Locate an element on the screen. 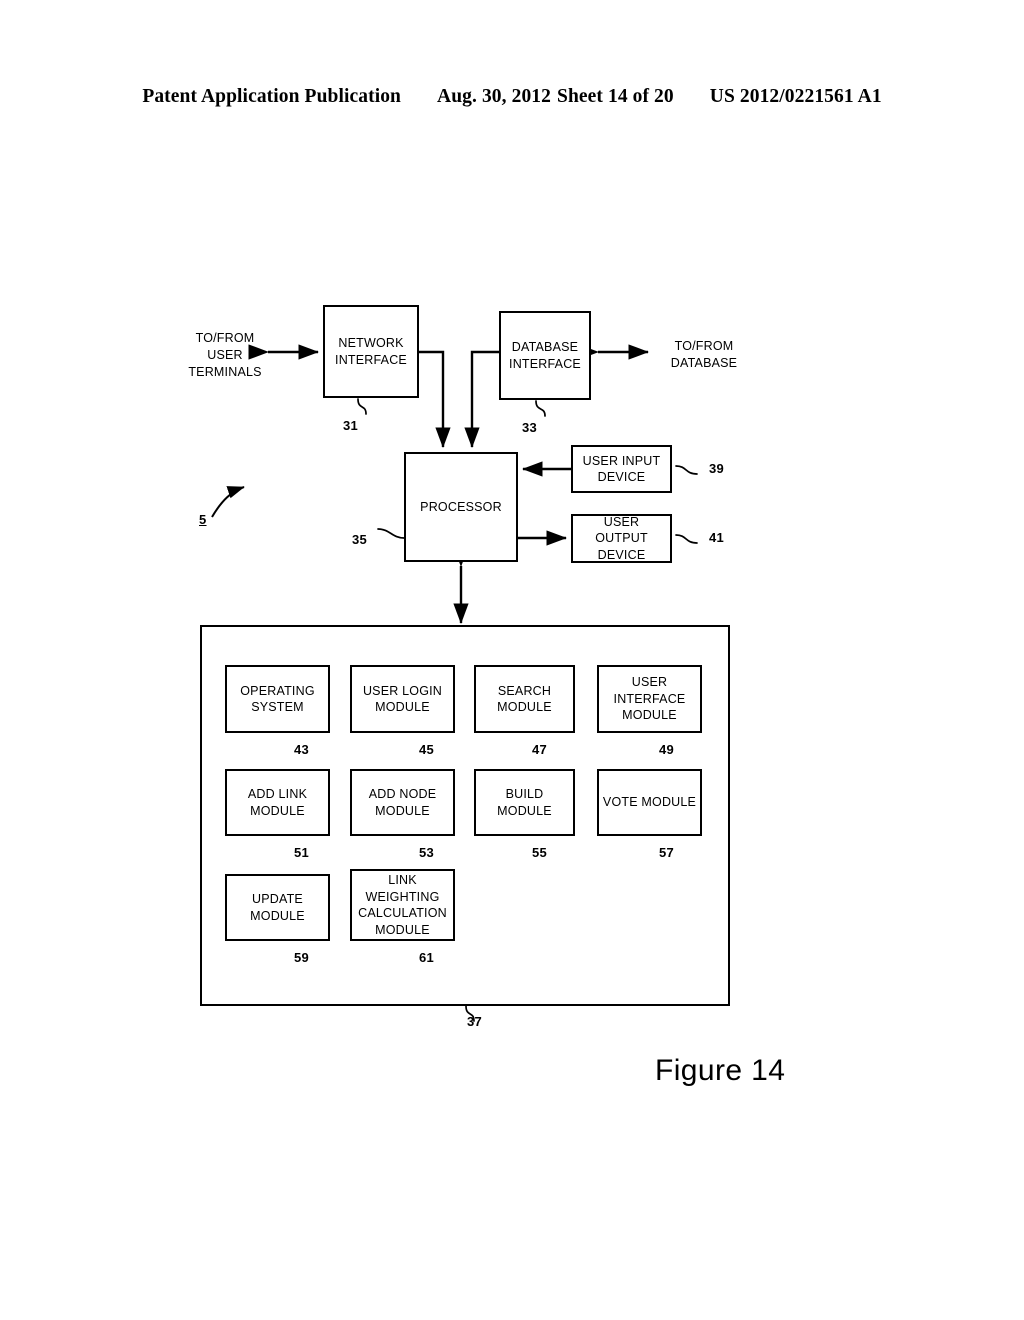 This screenshot has height=1320, width=1024. module-label-search: SEARCH MODULE is located at coordinates (524, 699).